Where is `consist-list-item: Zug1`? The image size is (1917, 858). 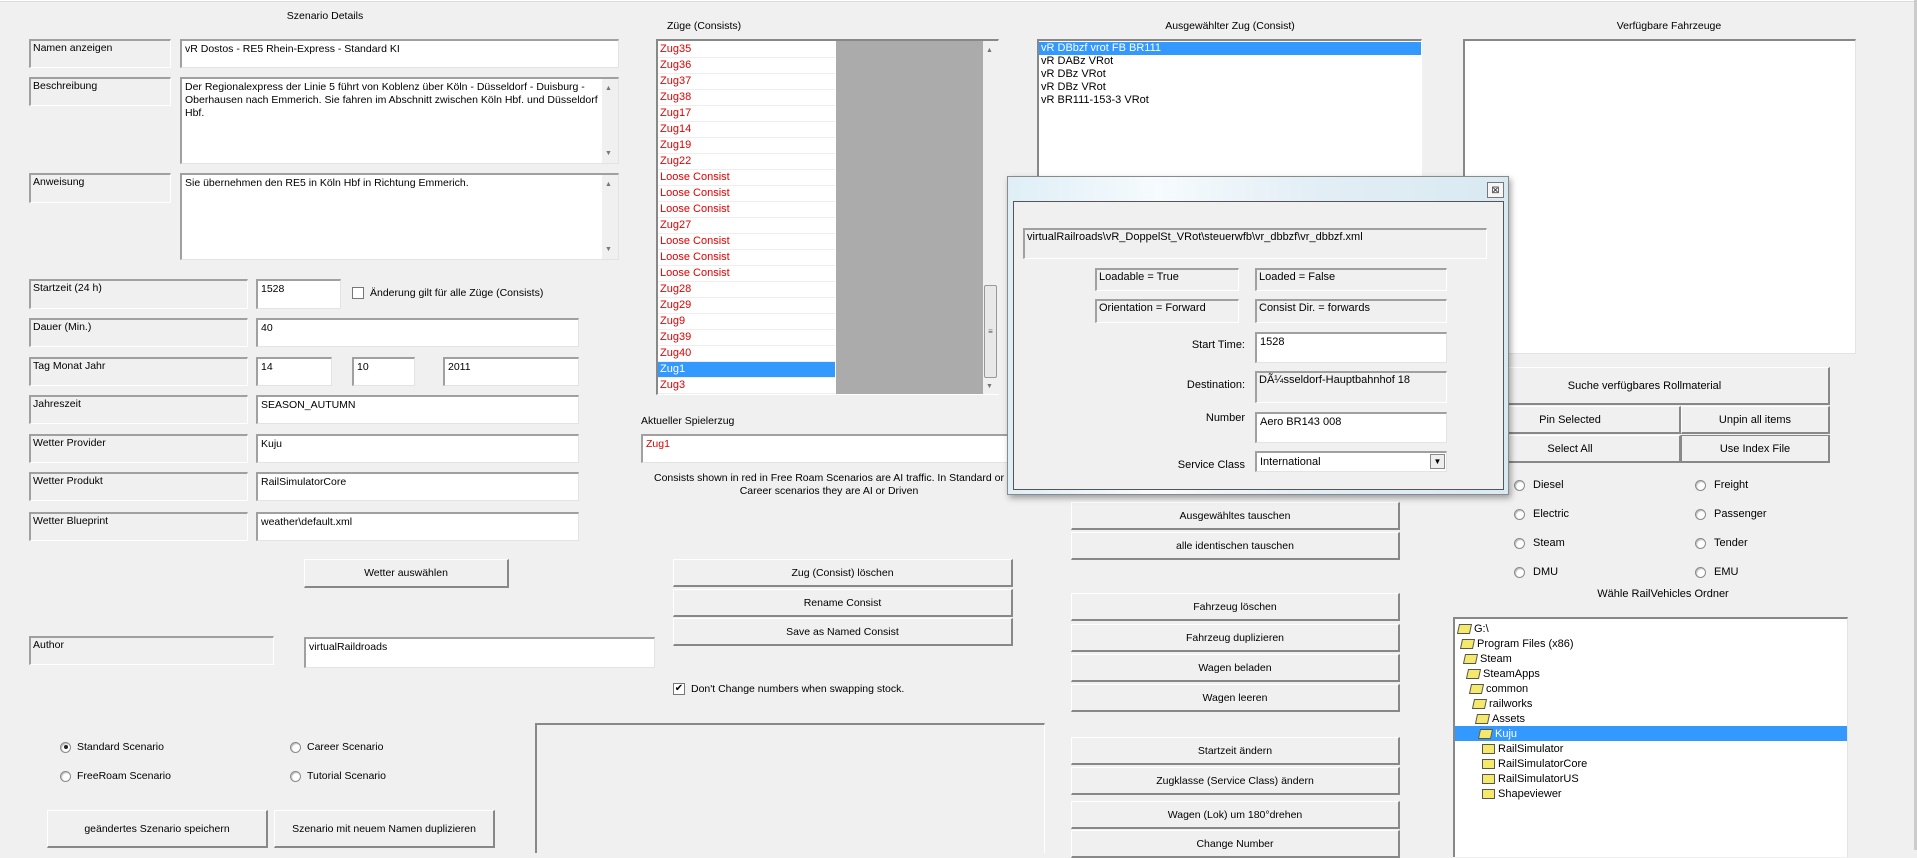
consist-list-item: Zug1 is located at coordinates (746, 370).